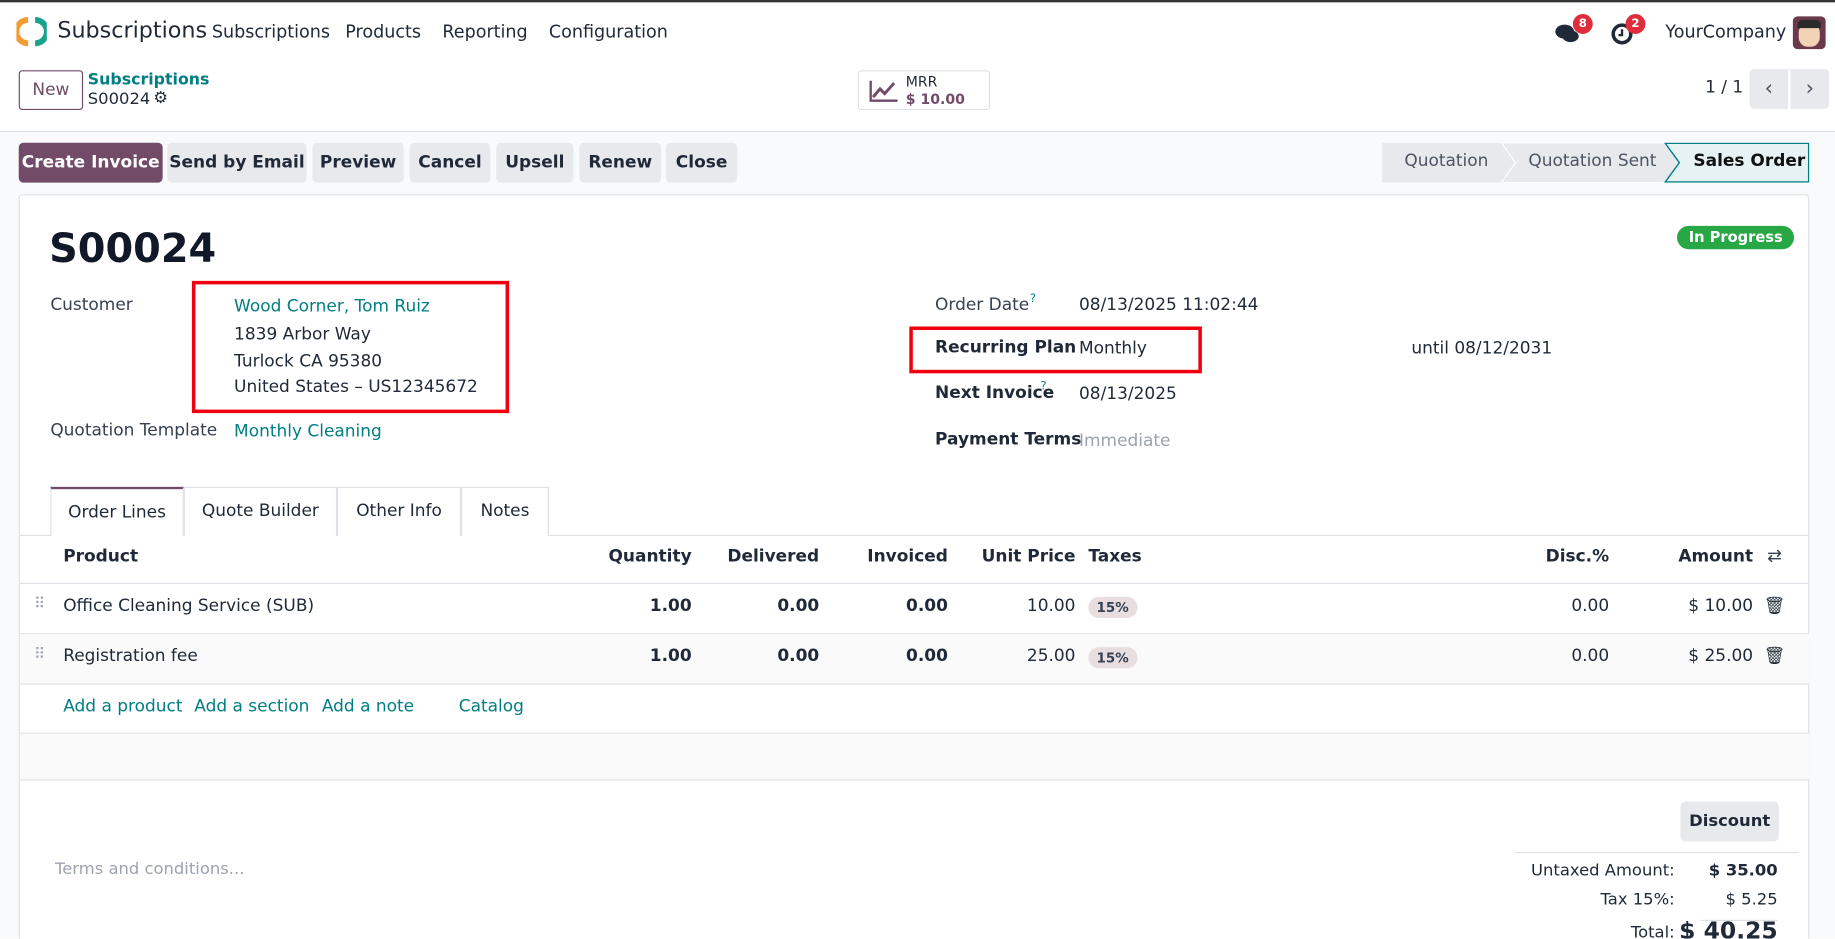 This screenshot has height=939, width=1835. Describe the element at coordinates (1603, 871) in the screenshot. I see `untaxed-label: Untaxed Amount:` at that location.